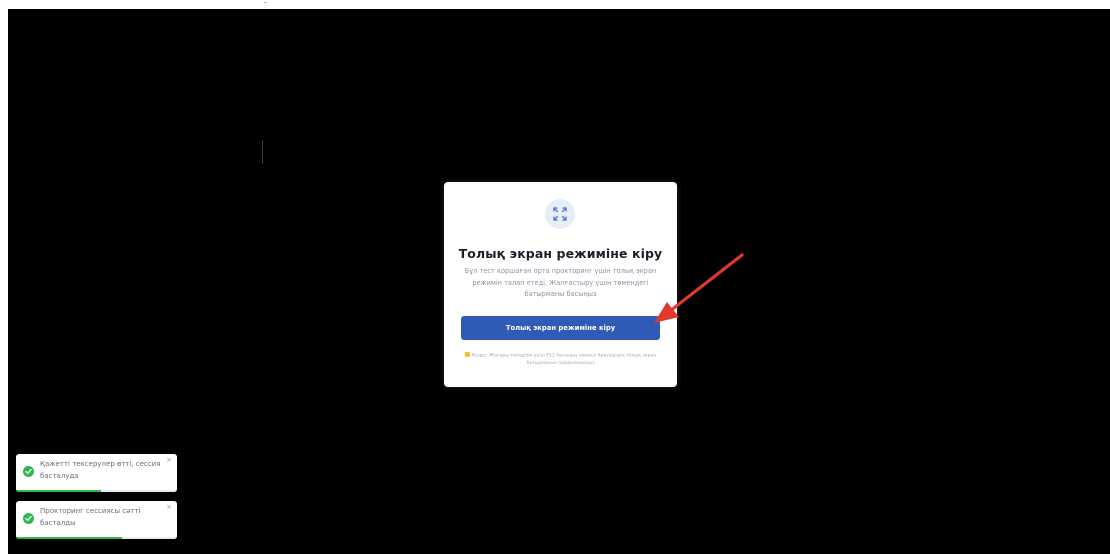 The width and height of the screenshot is (1110, 554). I want to click on toast-notification: Прокторинг сессиясы сәтті басталды ×, so click(96, 520).